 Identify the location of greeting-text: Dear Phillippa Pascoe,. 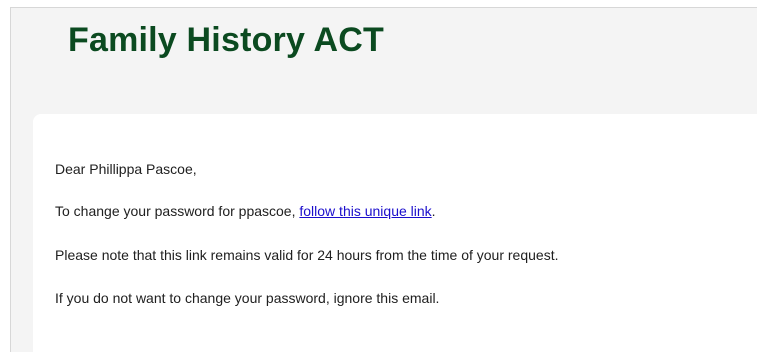
(126, 169).